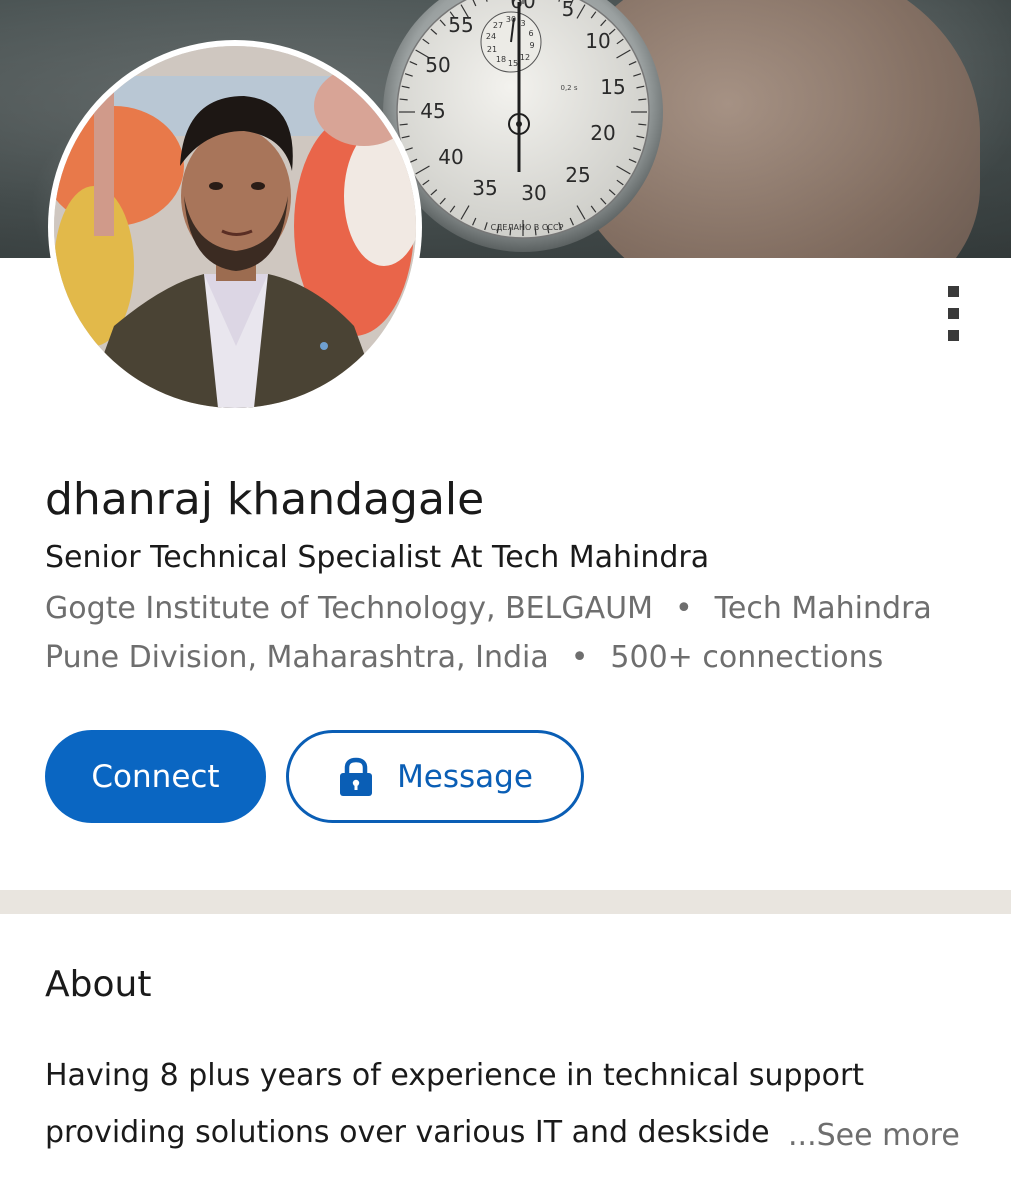 The height and width of the screenshot is (1200, 1011). I want to click on more-vertical-icon, so click(953, 291).